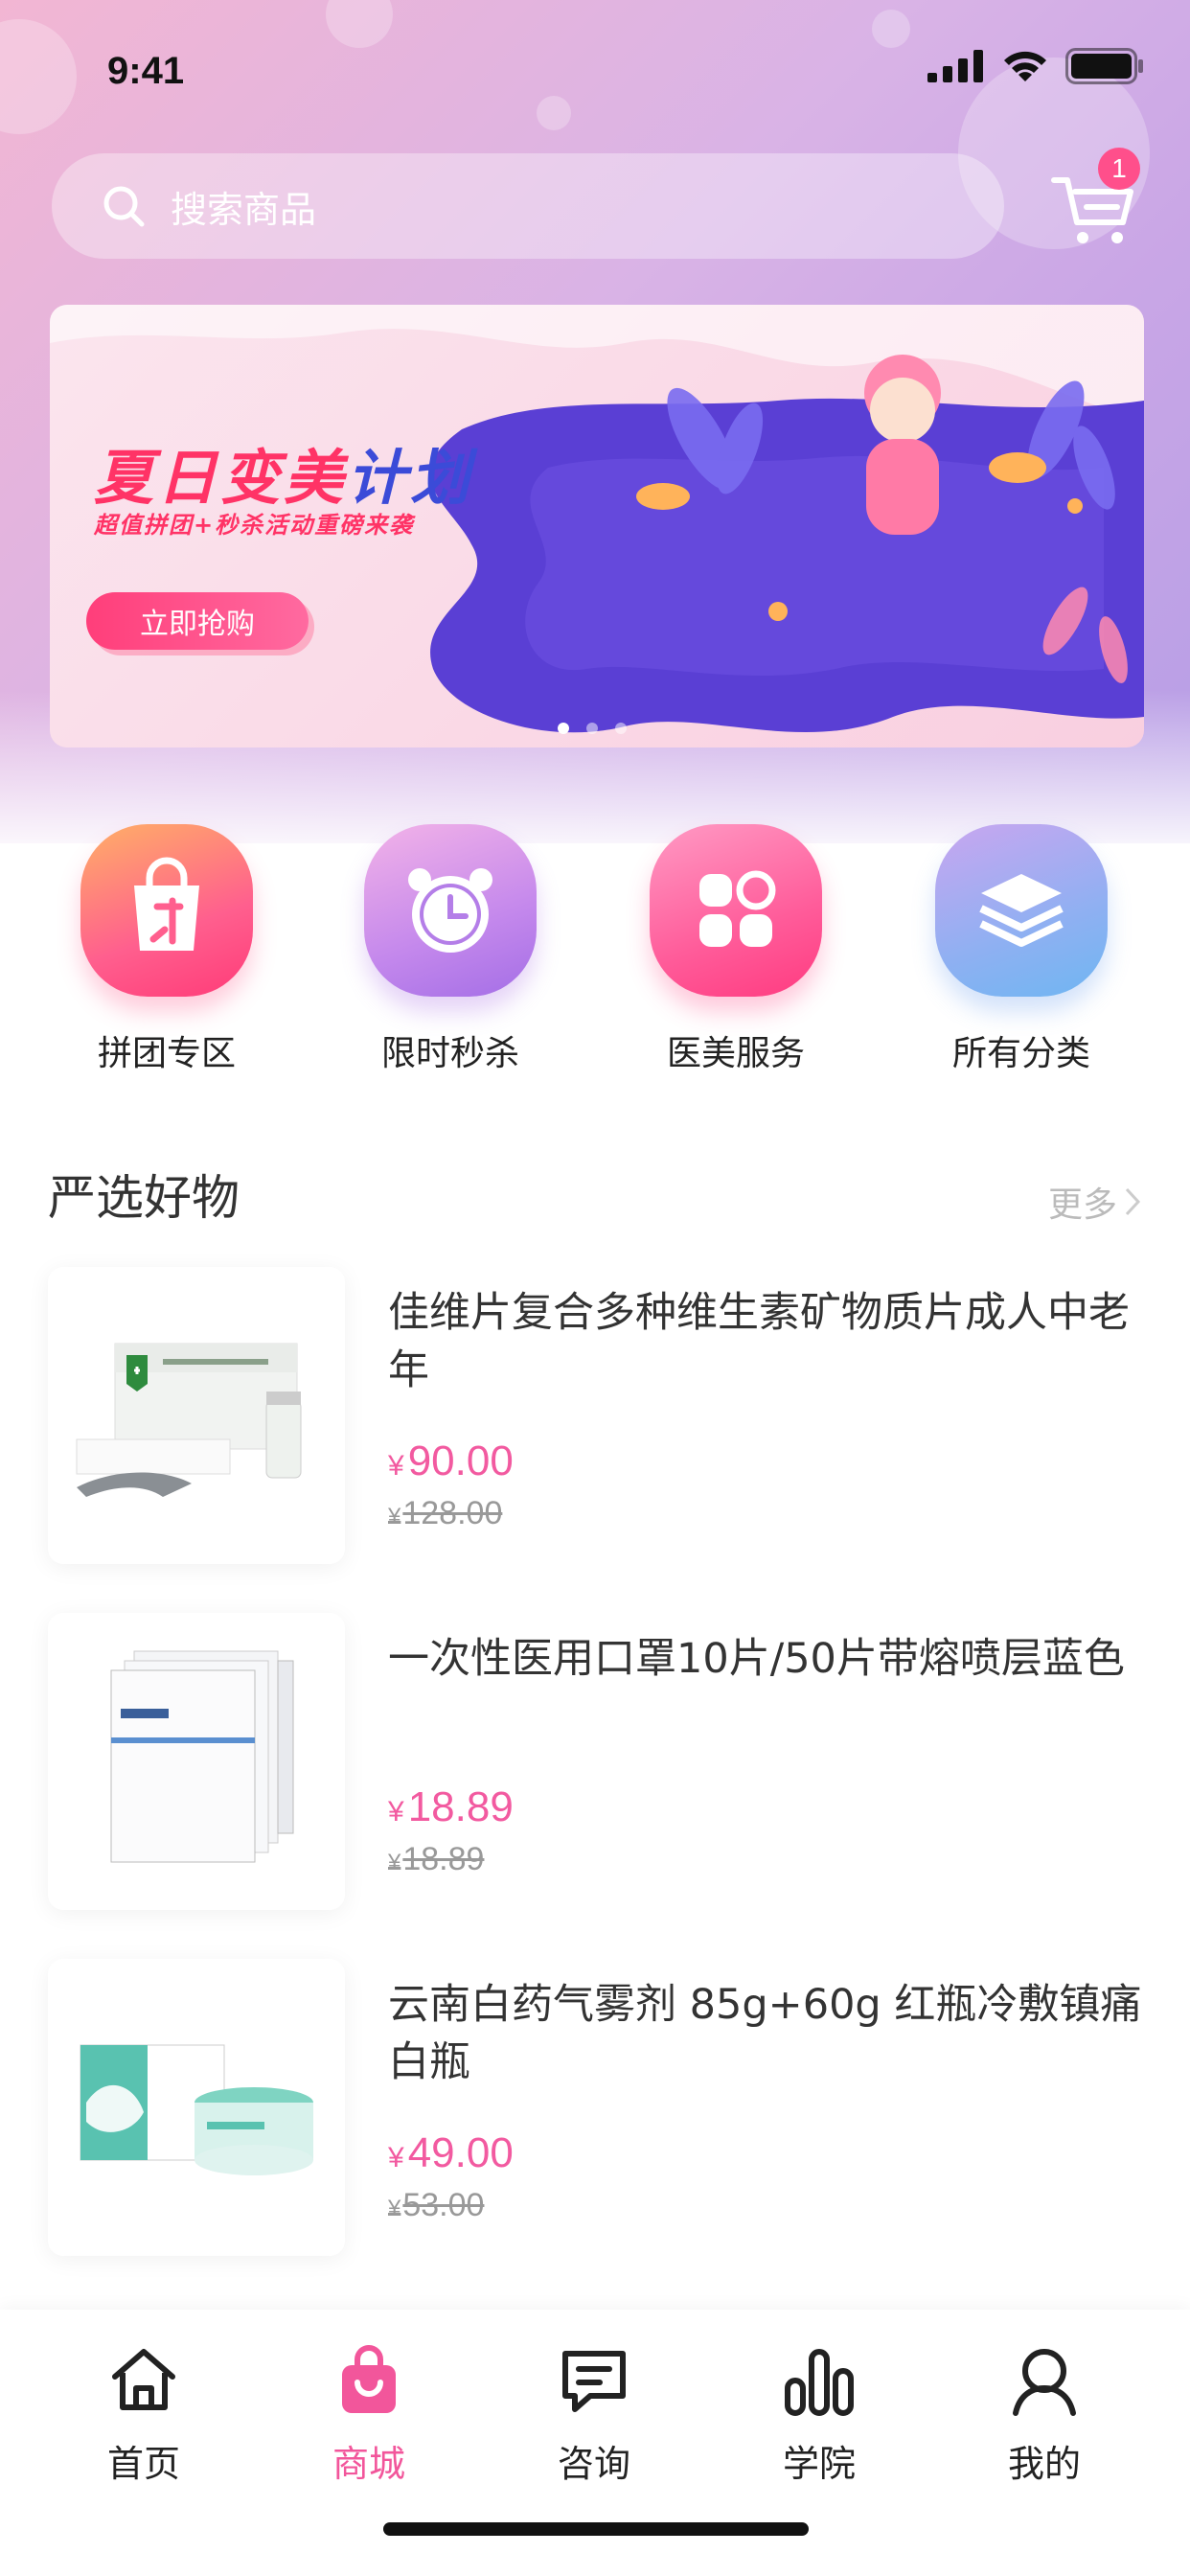 The width and height of the screenshot is (1190, 2576). What do you see at coordinates (444, 2205) in the screenshot?
I see `original-price-value: 53.00` at bounding box center [444, 2205].